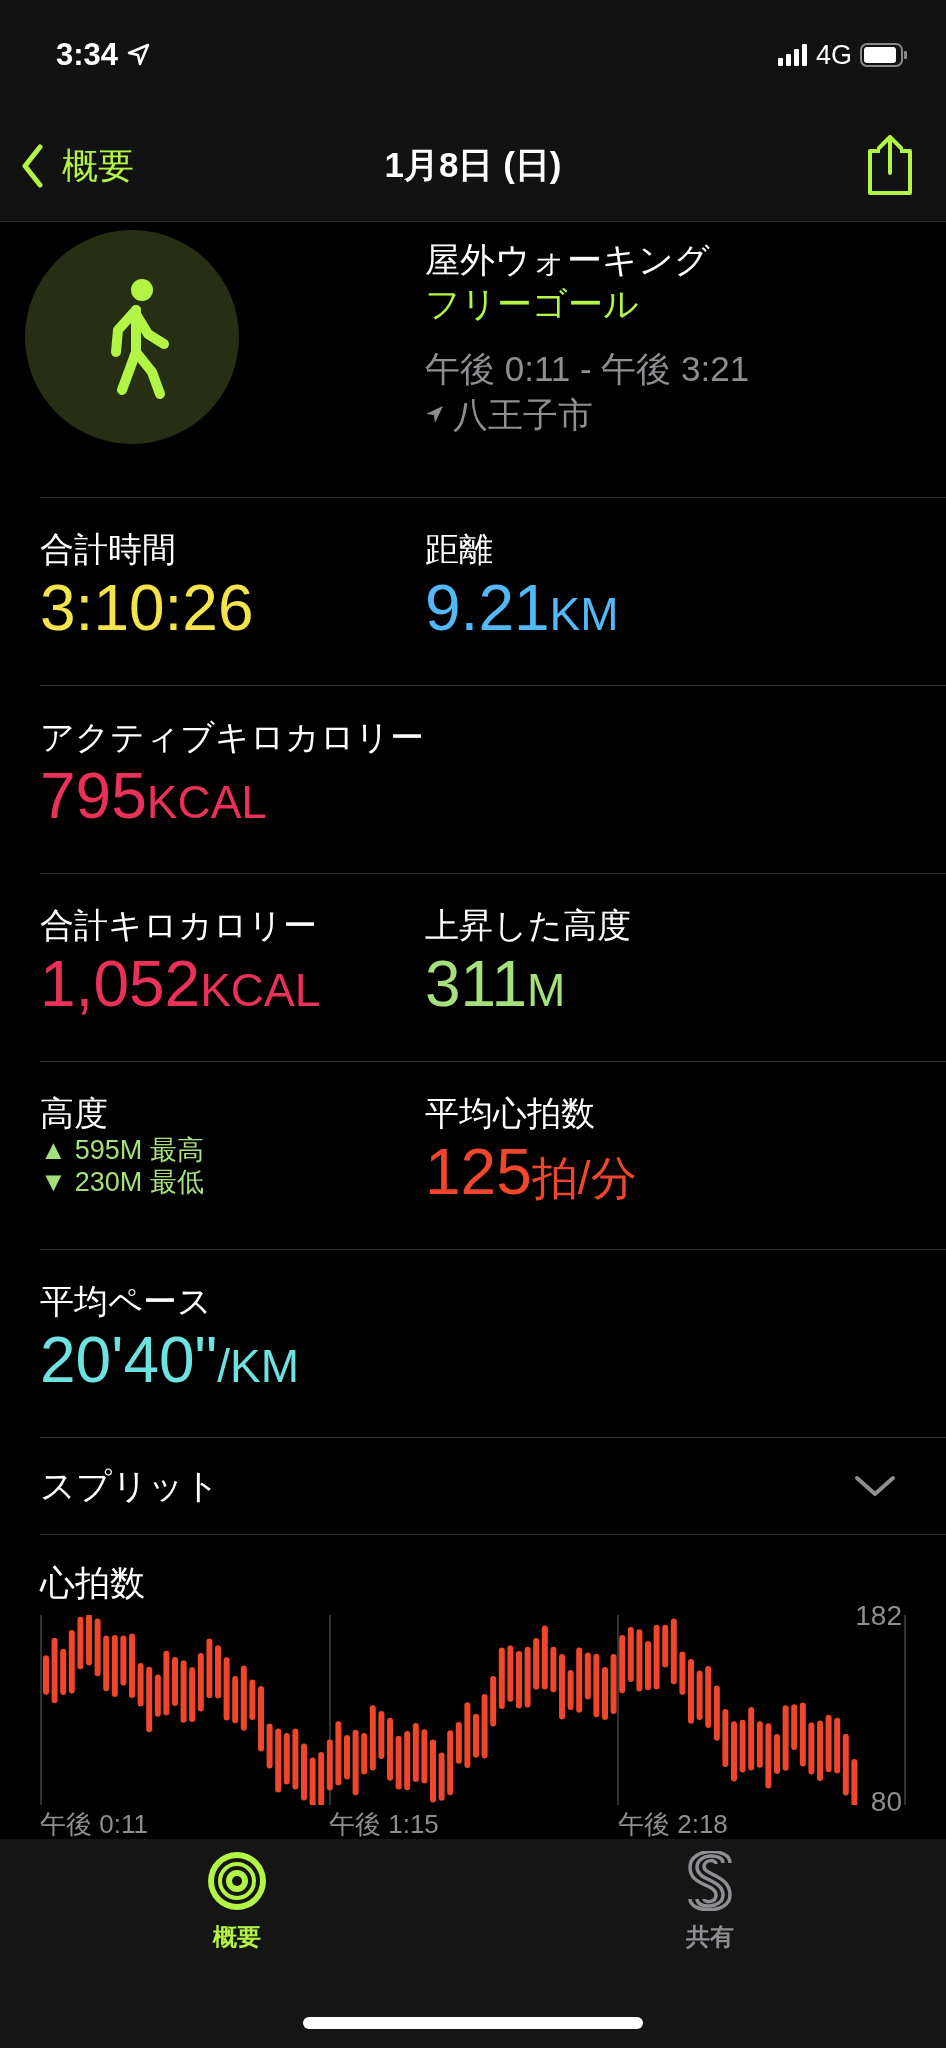 The width and height of the screenshot is (946, 2048). I want to click on metric-label: 合計キロカロリー, so click(179, 925).